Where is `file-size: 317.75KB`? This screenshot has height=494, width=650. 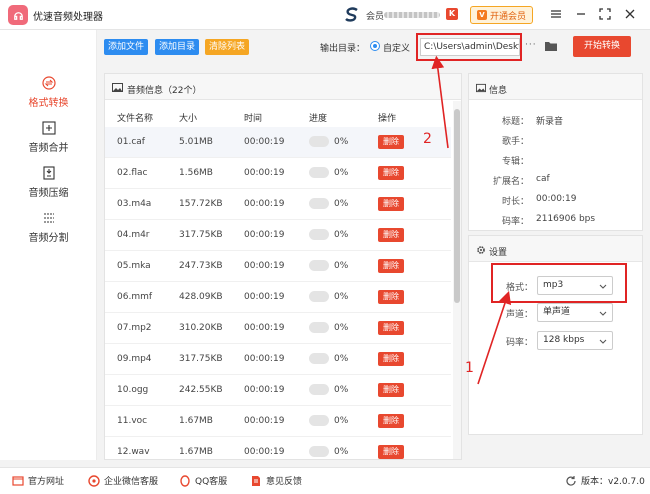
file-size: 317.75KB is located at coordinates (201, 359).